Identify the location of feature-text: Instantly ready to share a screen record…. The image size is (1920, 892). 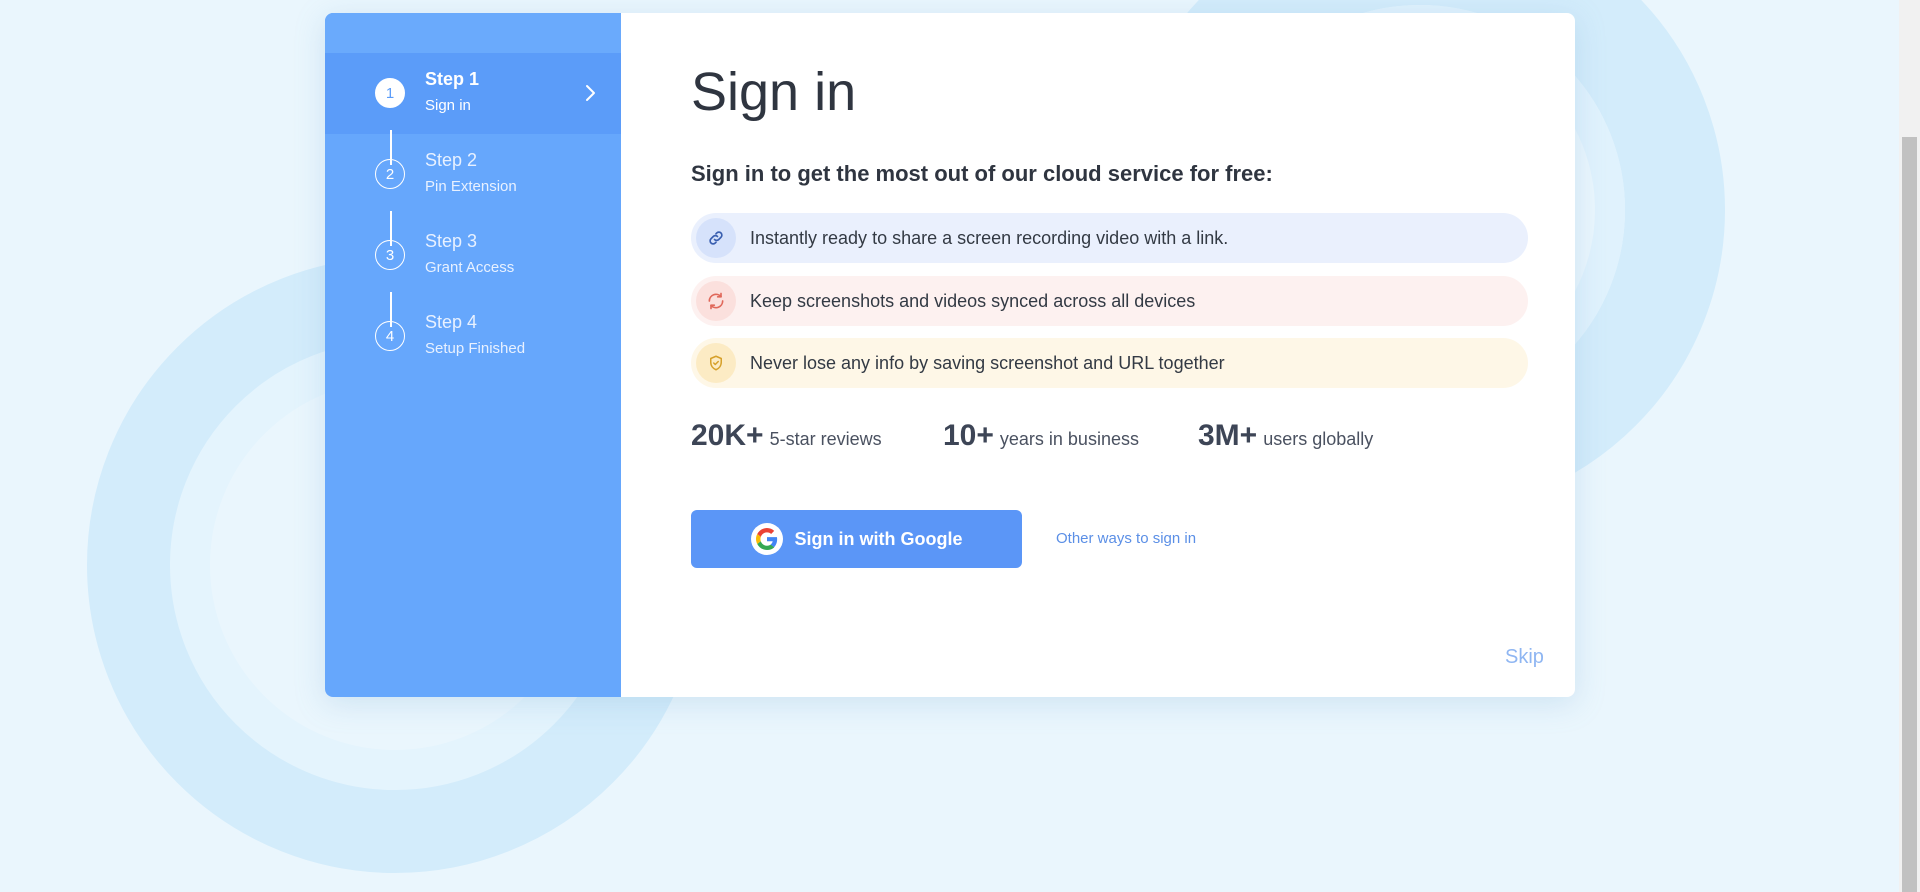
(989, 237).